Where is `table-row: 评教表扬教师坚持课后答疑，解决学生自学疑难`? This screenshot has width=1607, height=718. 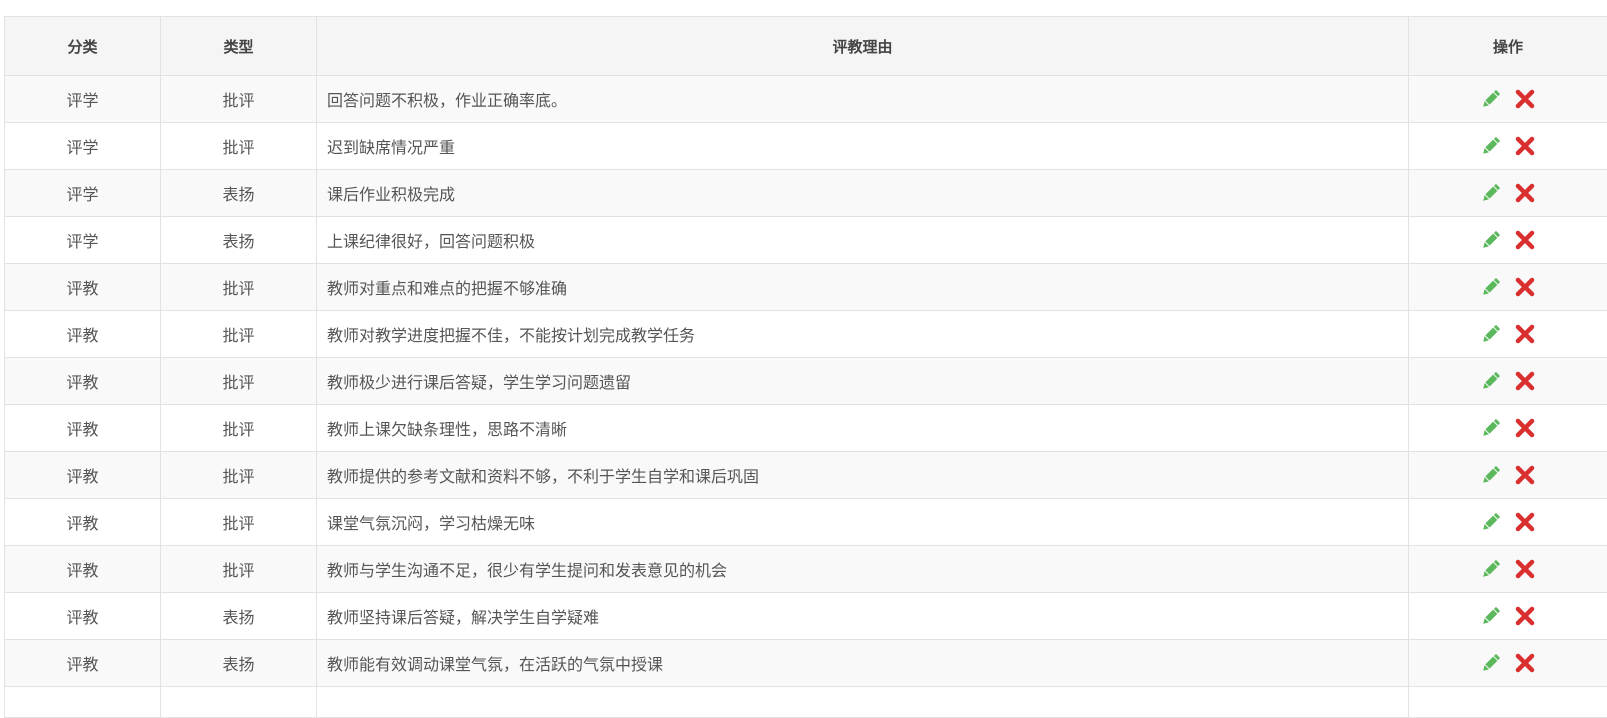 table-row: 评教表扬教师坚持课后答疑，解决学生自学疑难 is located at coordinates (806, 616).